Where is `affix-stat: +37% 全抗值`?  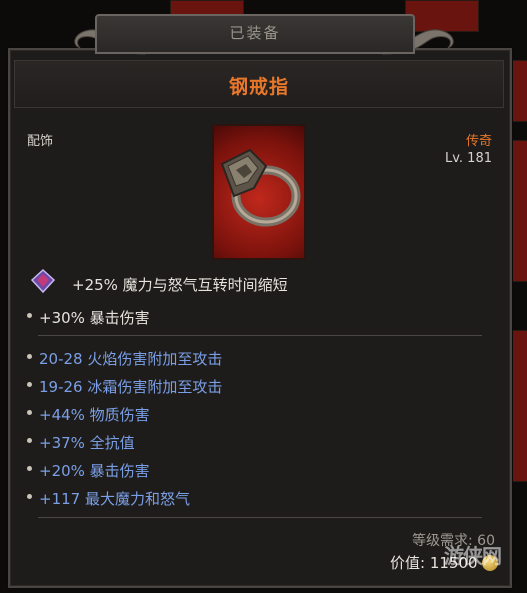 affix-stat: +37% 全抗值 is located at coordinates (87, 443).